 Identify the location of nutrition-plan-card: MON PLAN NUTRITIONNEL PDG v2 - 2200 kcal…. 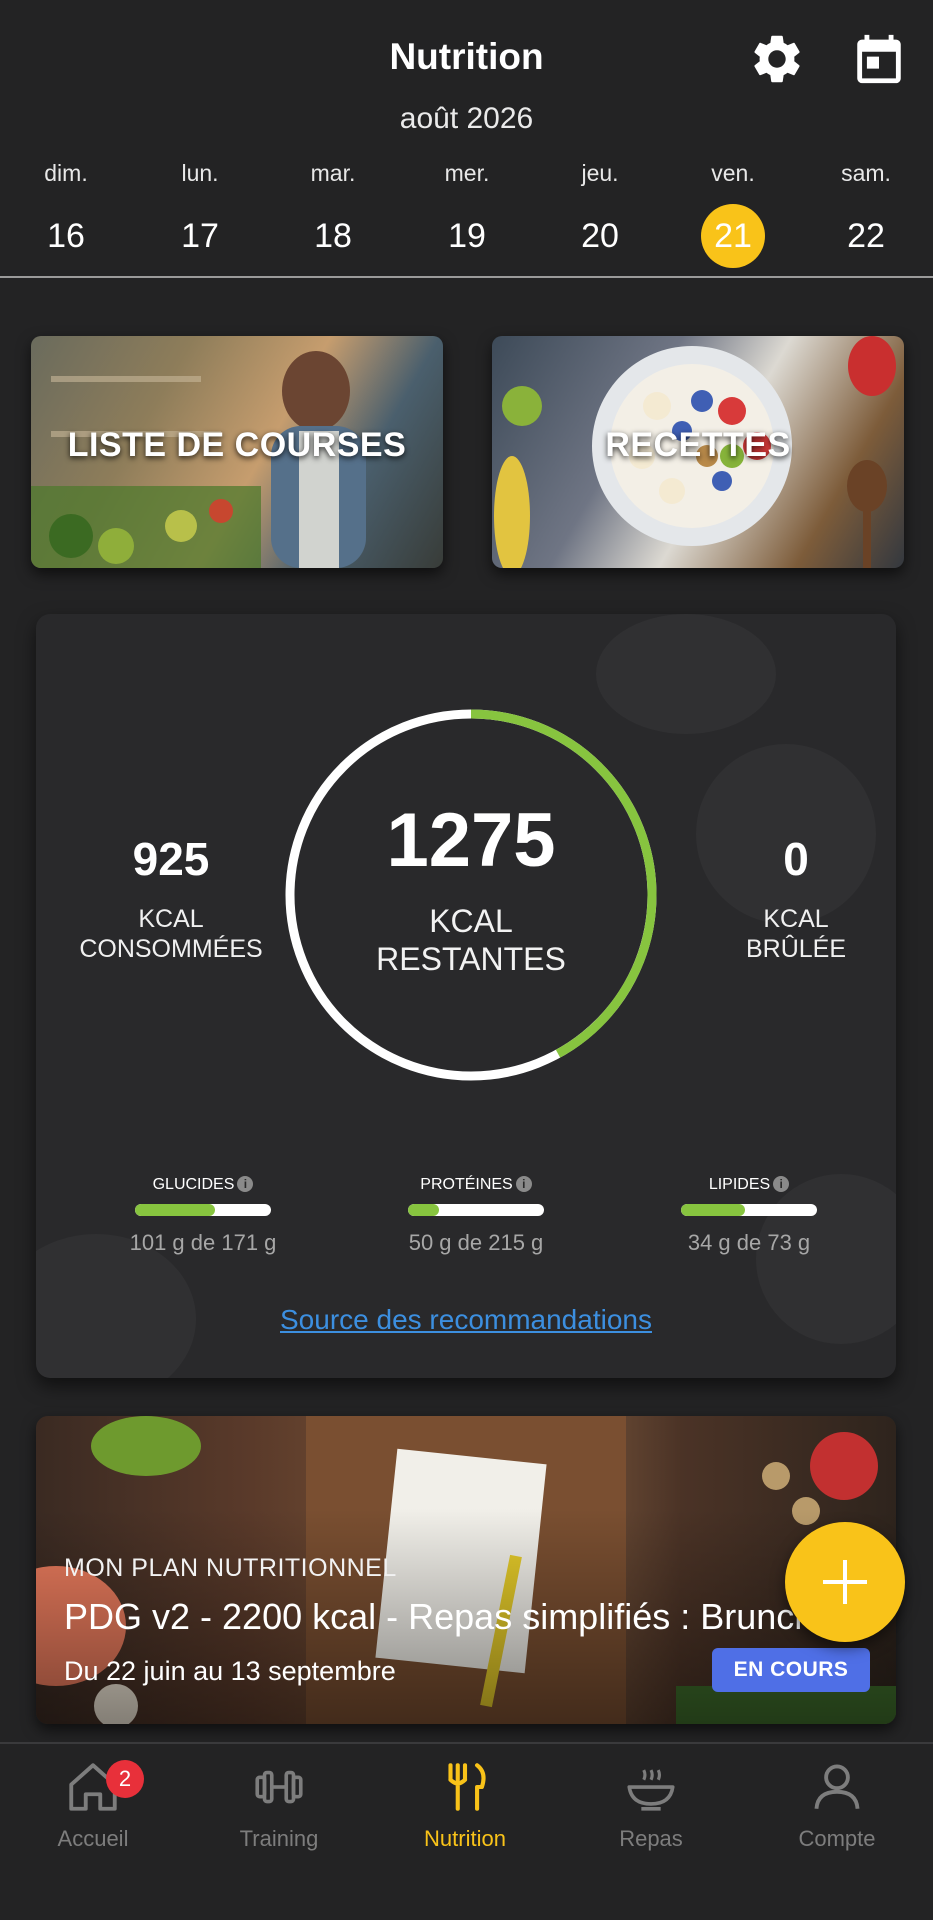
(466, 1570).